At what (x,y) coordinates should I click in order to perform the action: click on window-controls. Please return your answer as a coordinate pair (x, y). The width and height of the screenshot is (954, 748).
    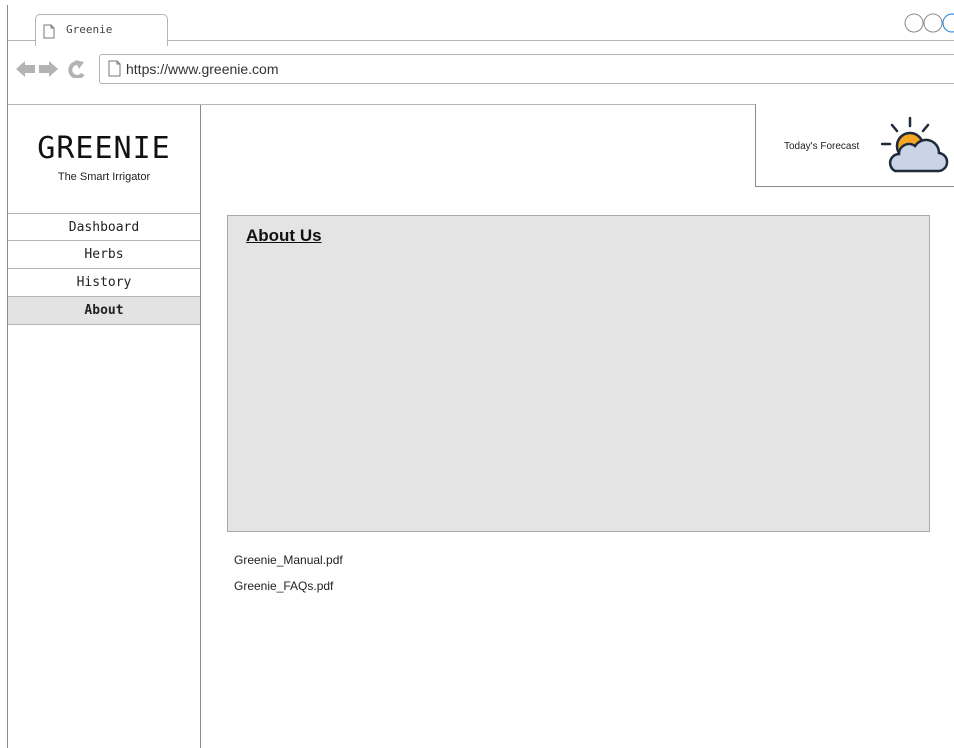
    Looking at the image, I should click on (929, 26).